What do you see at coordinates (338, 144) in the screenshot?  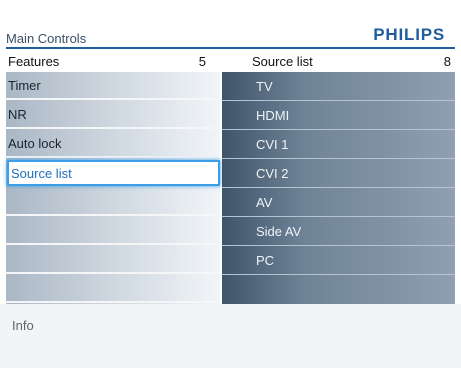 I see `source-item-cvi-1: CVI 1` at bounding box center [338, 144].